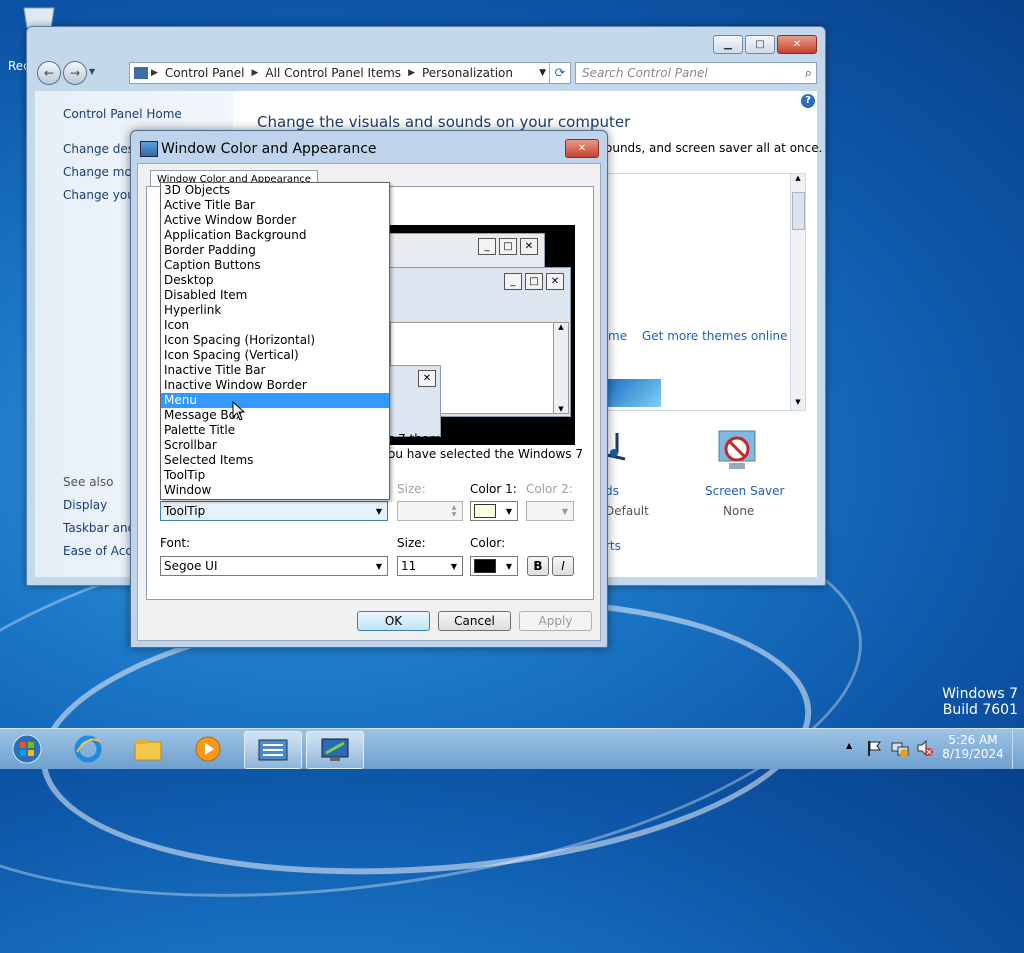  Describe the element at coordinates (101, 195) in the screenshot. I see `change-account-picture-link: Change your` at that location.